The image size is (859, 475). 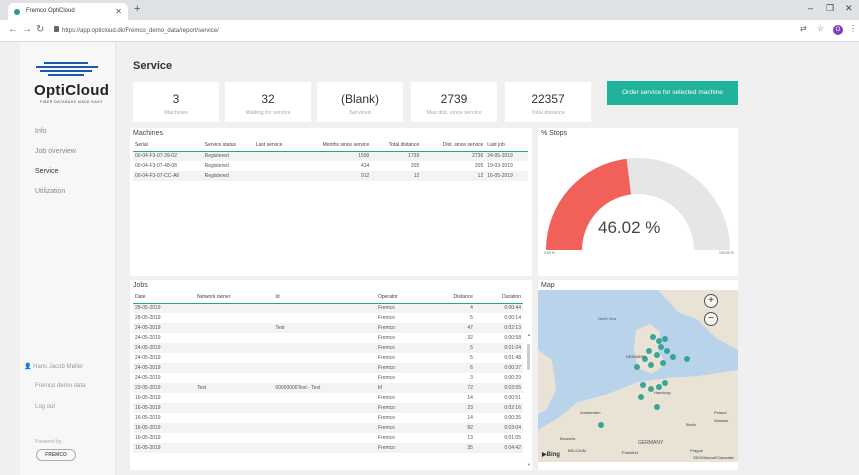 I want to click on zoom-in-button: +, so click(x=711, y=301).